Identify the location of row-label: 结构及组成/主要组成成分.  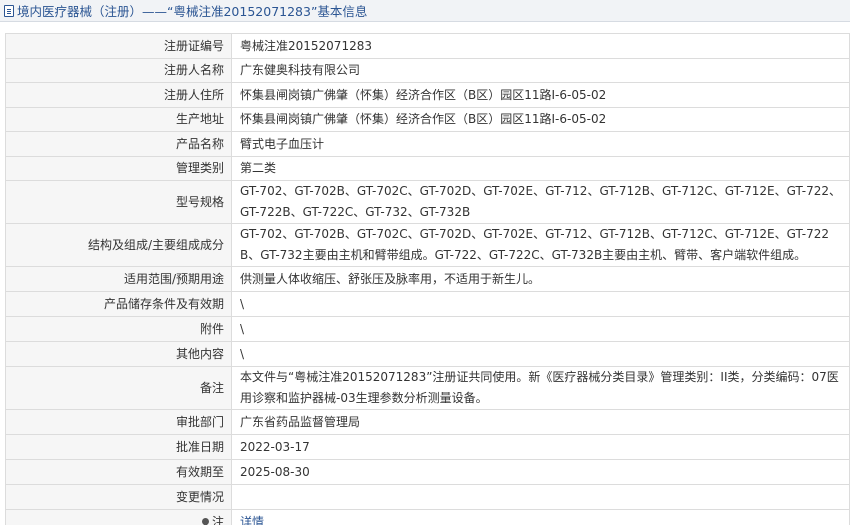
(118, 245).